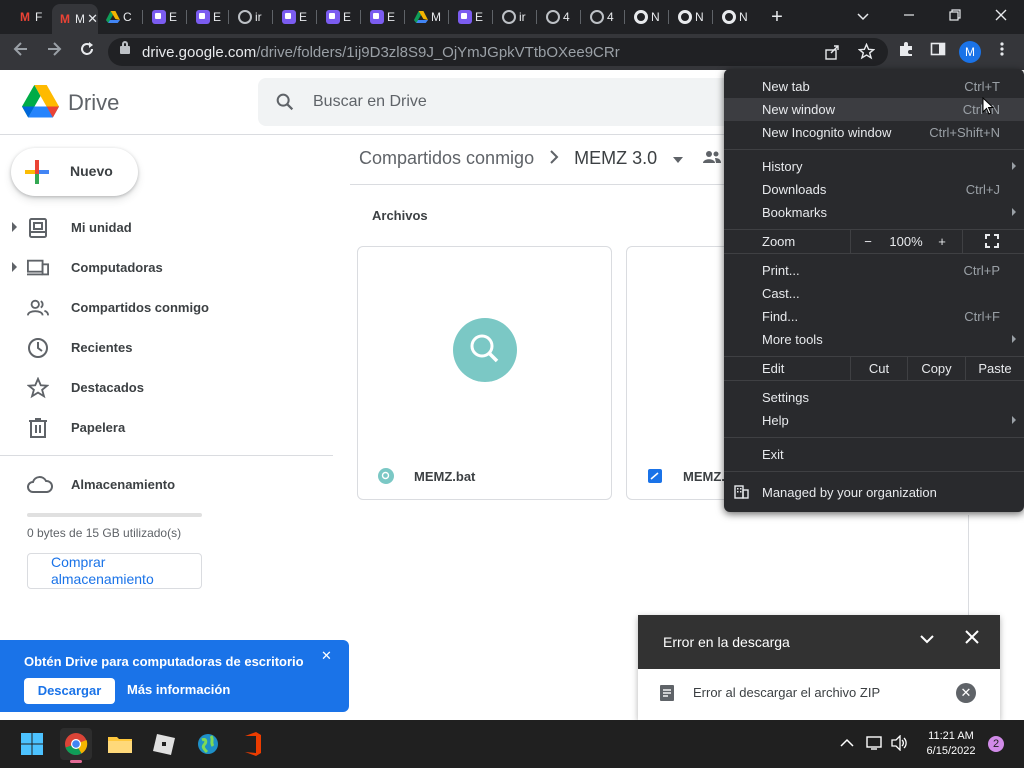  I want to click on app-title: Drive, so click(93, 103).